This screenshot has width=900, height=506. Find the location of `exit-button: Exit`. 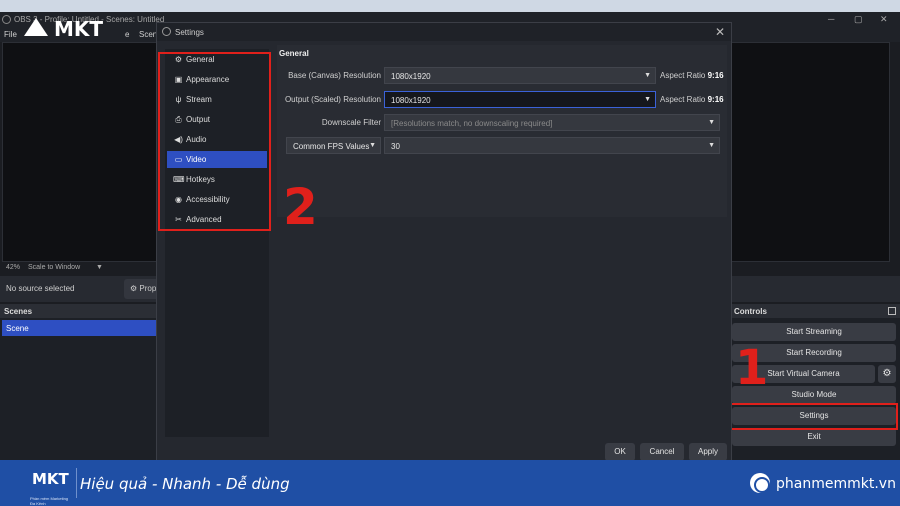

exit-button: Exit is located at coordinates (814, 437).